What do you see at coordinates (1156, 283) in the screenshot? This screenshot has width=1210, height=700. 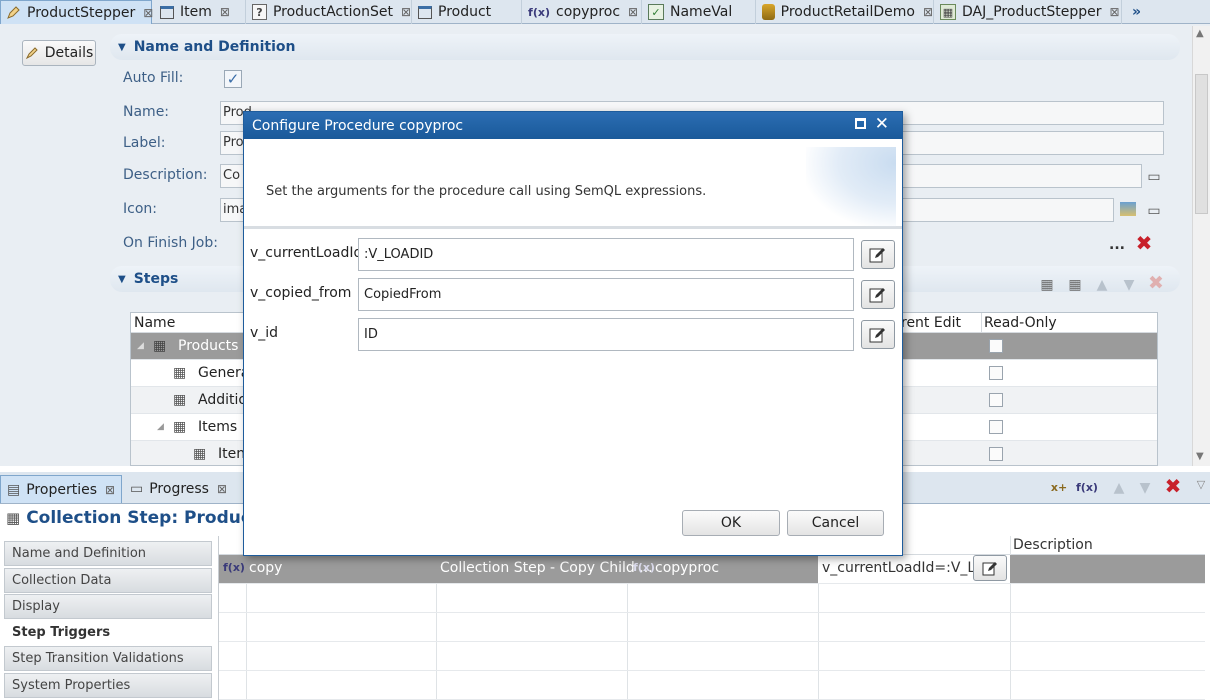 I see `delete-step-icon: ✖` at bounding box center [1156, 283].